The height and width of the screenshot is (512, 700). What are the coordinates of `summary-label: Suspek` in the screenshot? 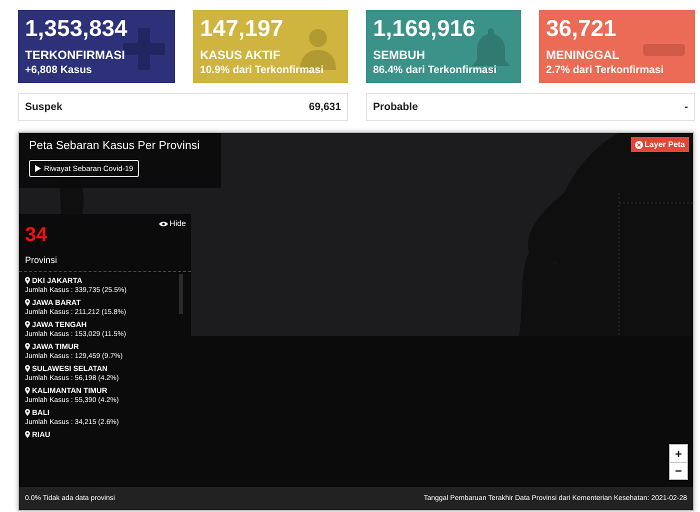 It's located at (43, 107).